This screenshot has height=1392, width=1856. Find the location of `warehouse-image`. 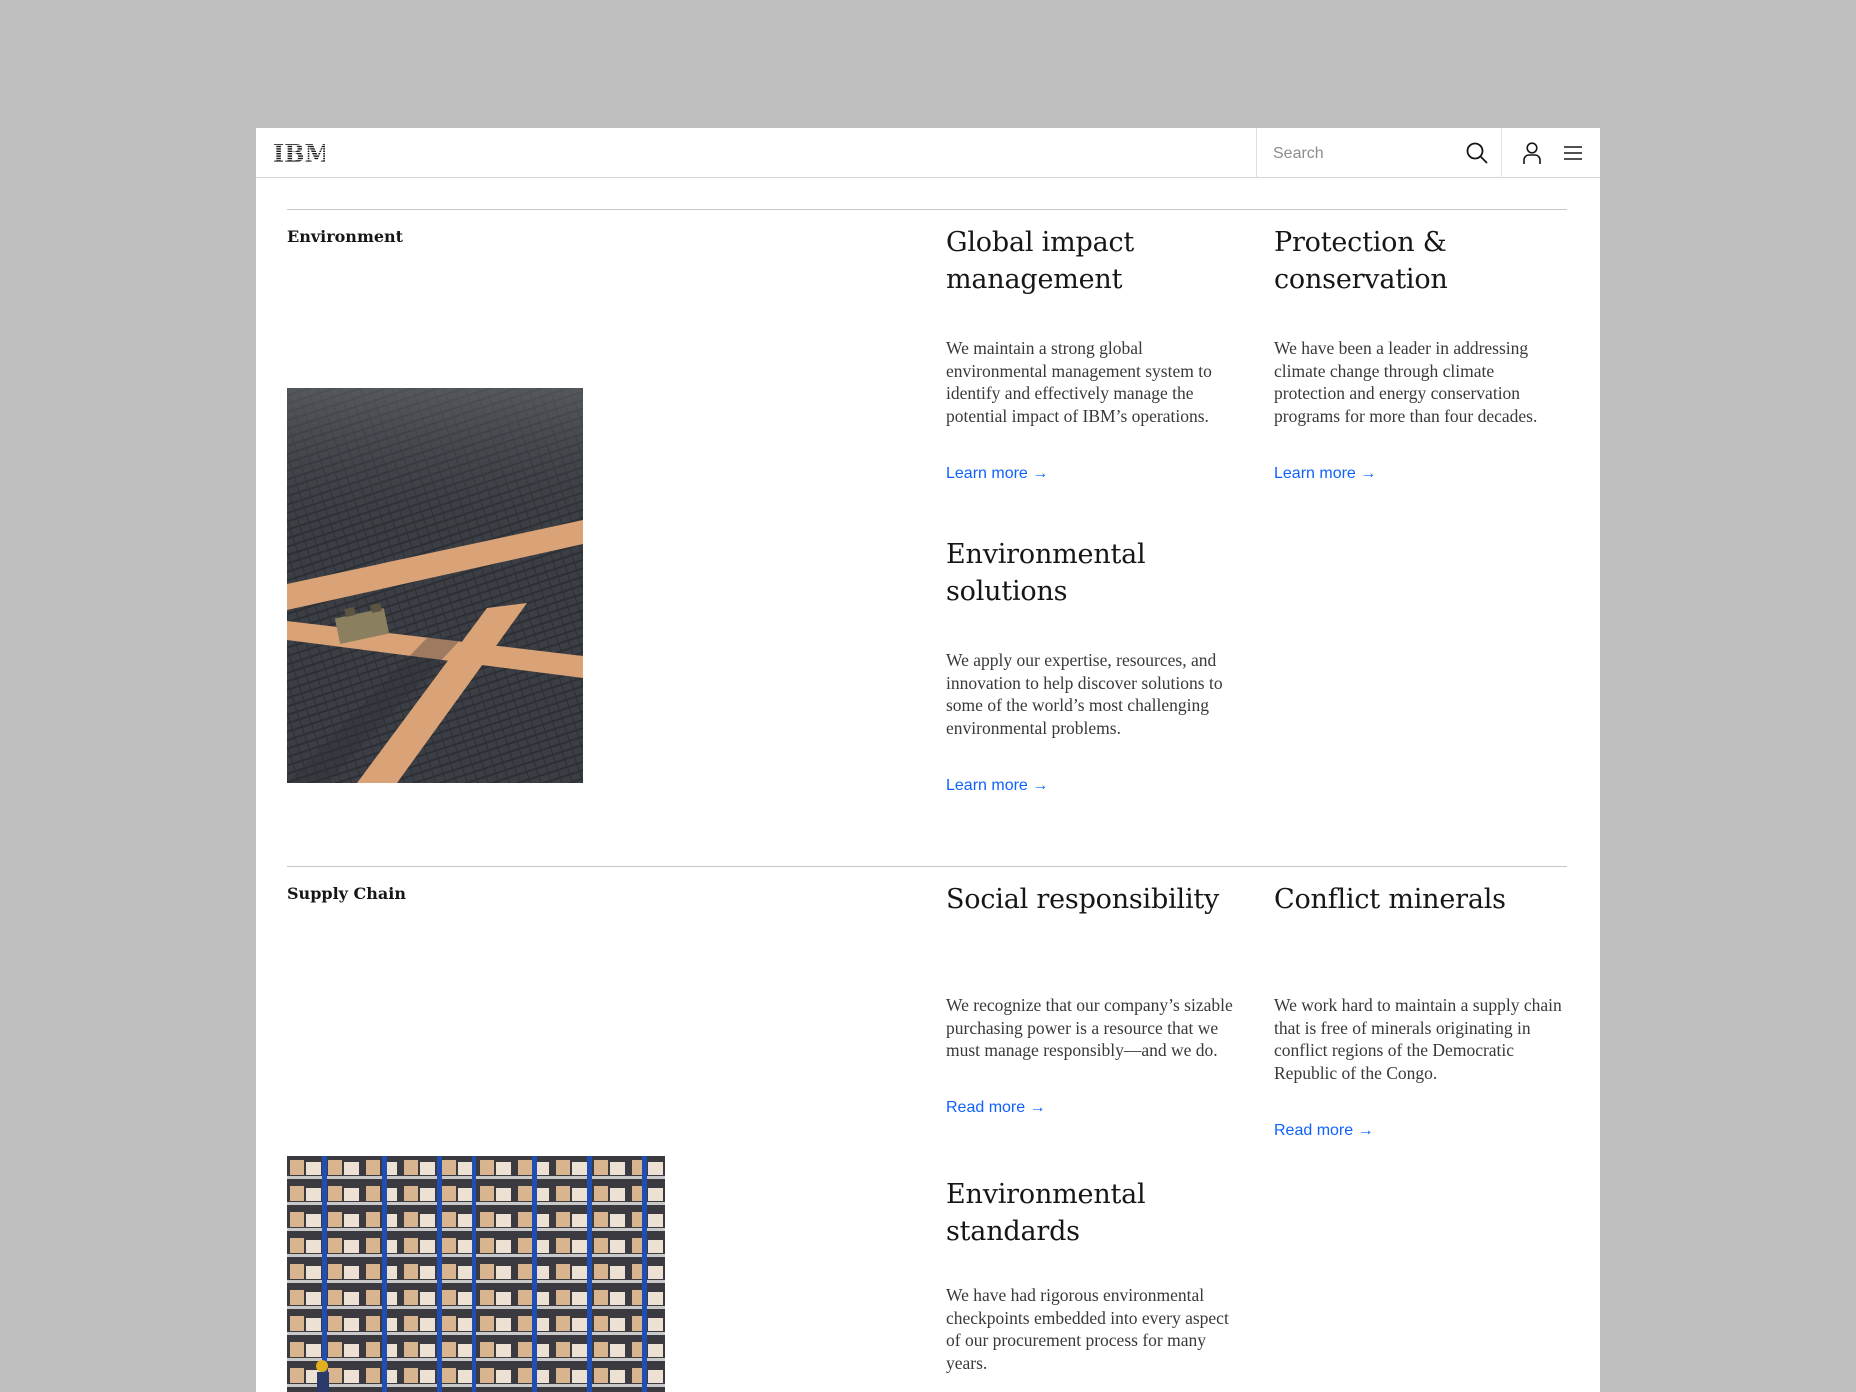

warehouse-image is located at coordinates (476, 1274).